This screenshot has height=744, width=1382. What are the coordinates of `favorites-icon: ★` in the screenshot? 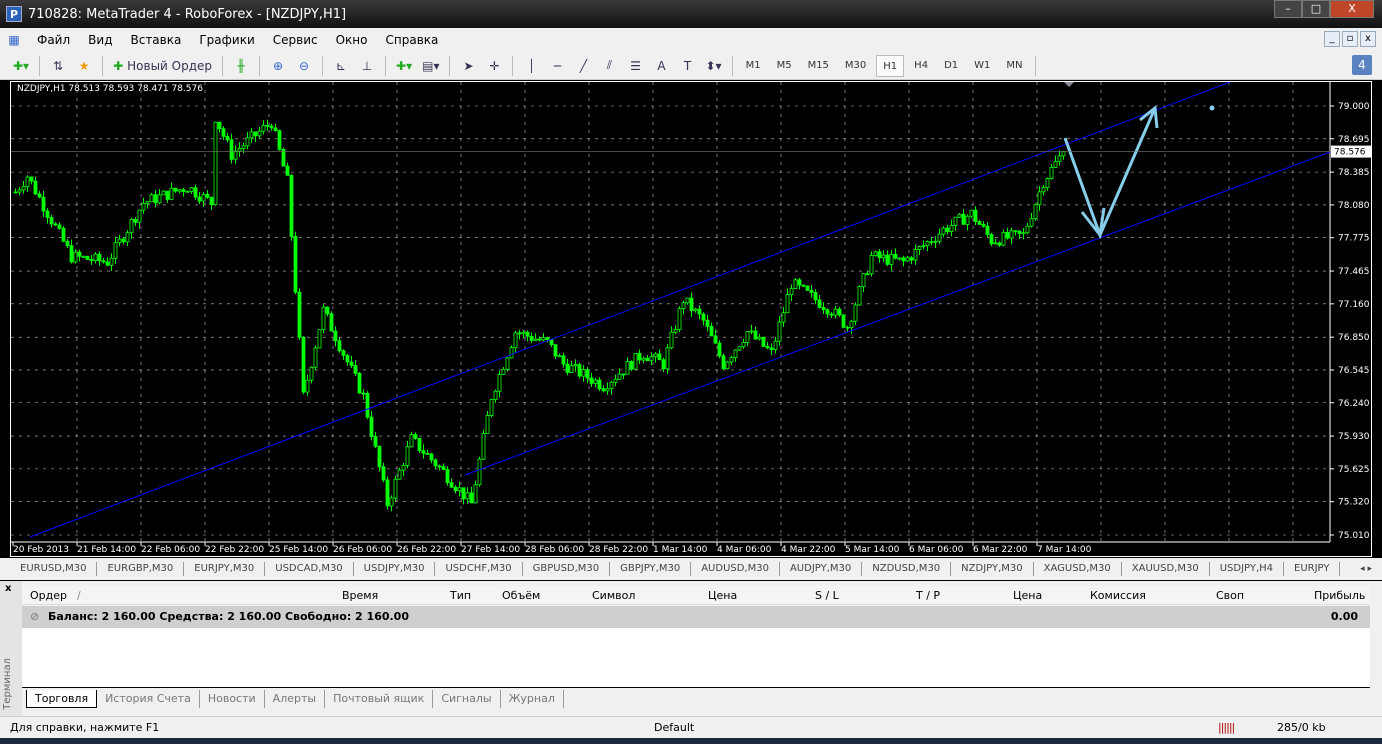 It's located at (84, 66).